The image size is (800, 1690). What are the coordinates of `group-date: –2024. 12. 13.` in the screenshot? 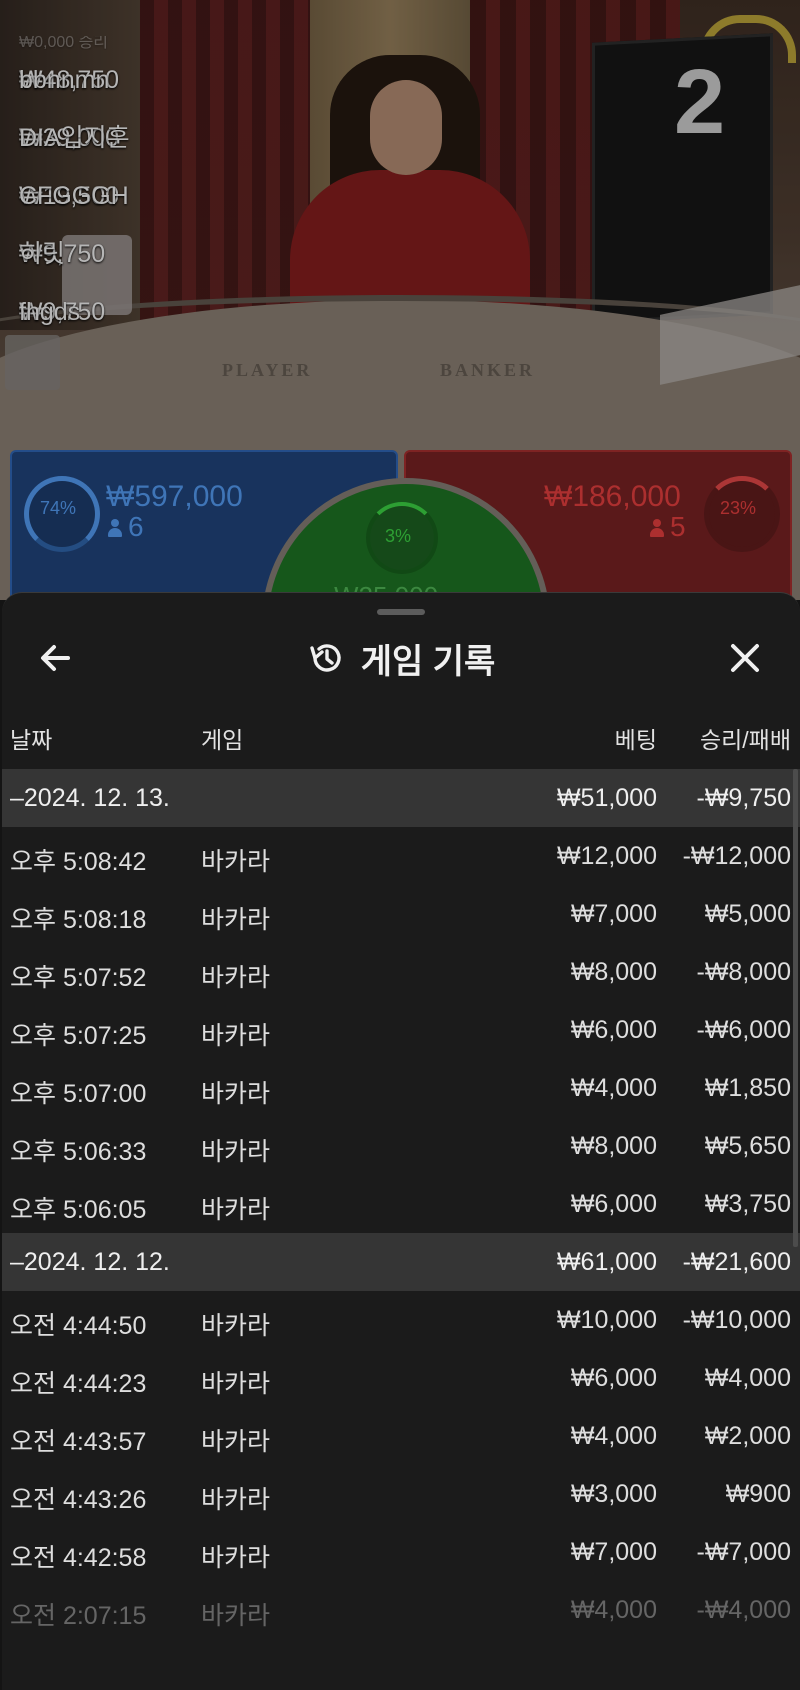 It's located at (90, 798).